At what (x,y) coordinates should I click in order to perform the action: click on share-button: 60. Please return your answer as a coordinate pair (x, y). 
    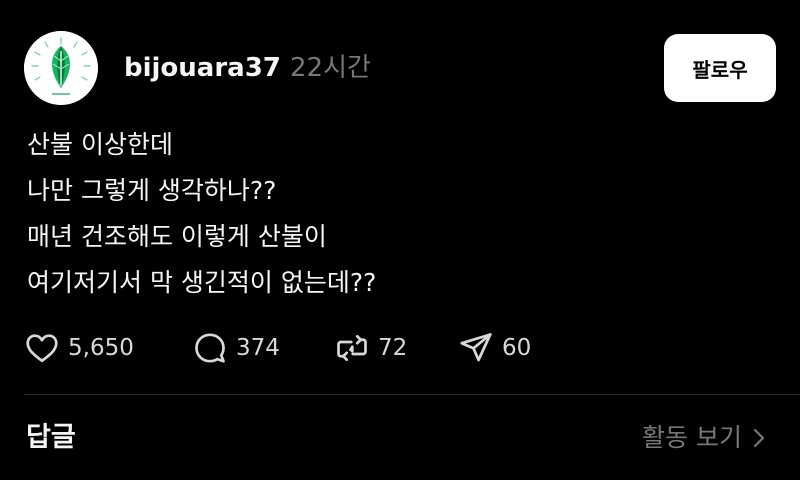
    Looking at the image, I should click on (494, 348).